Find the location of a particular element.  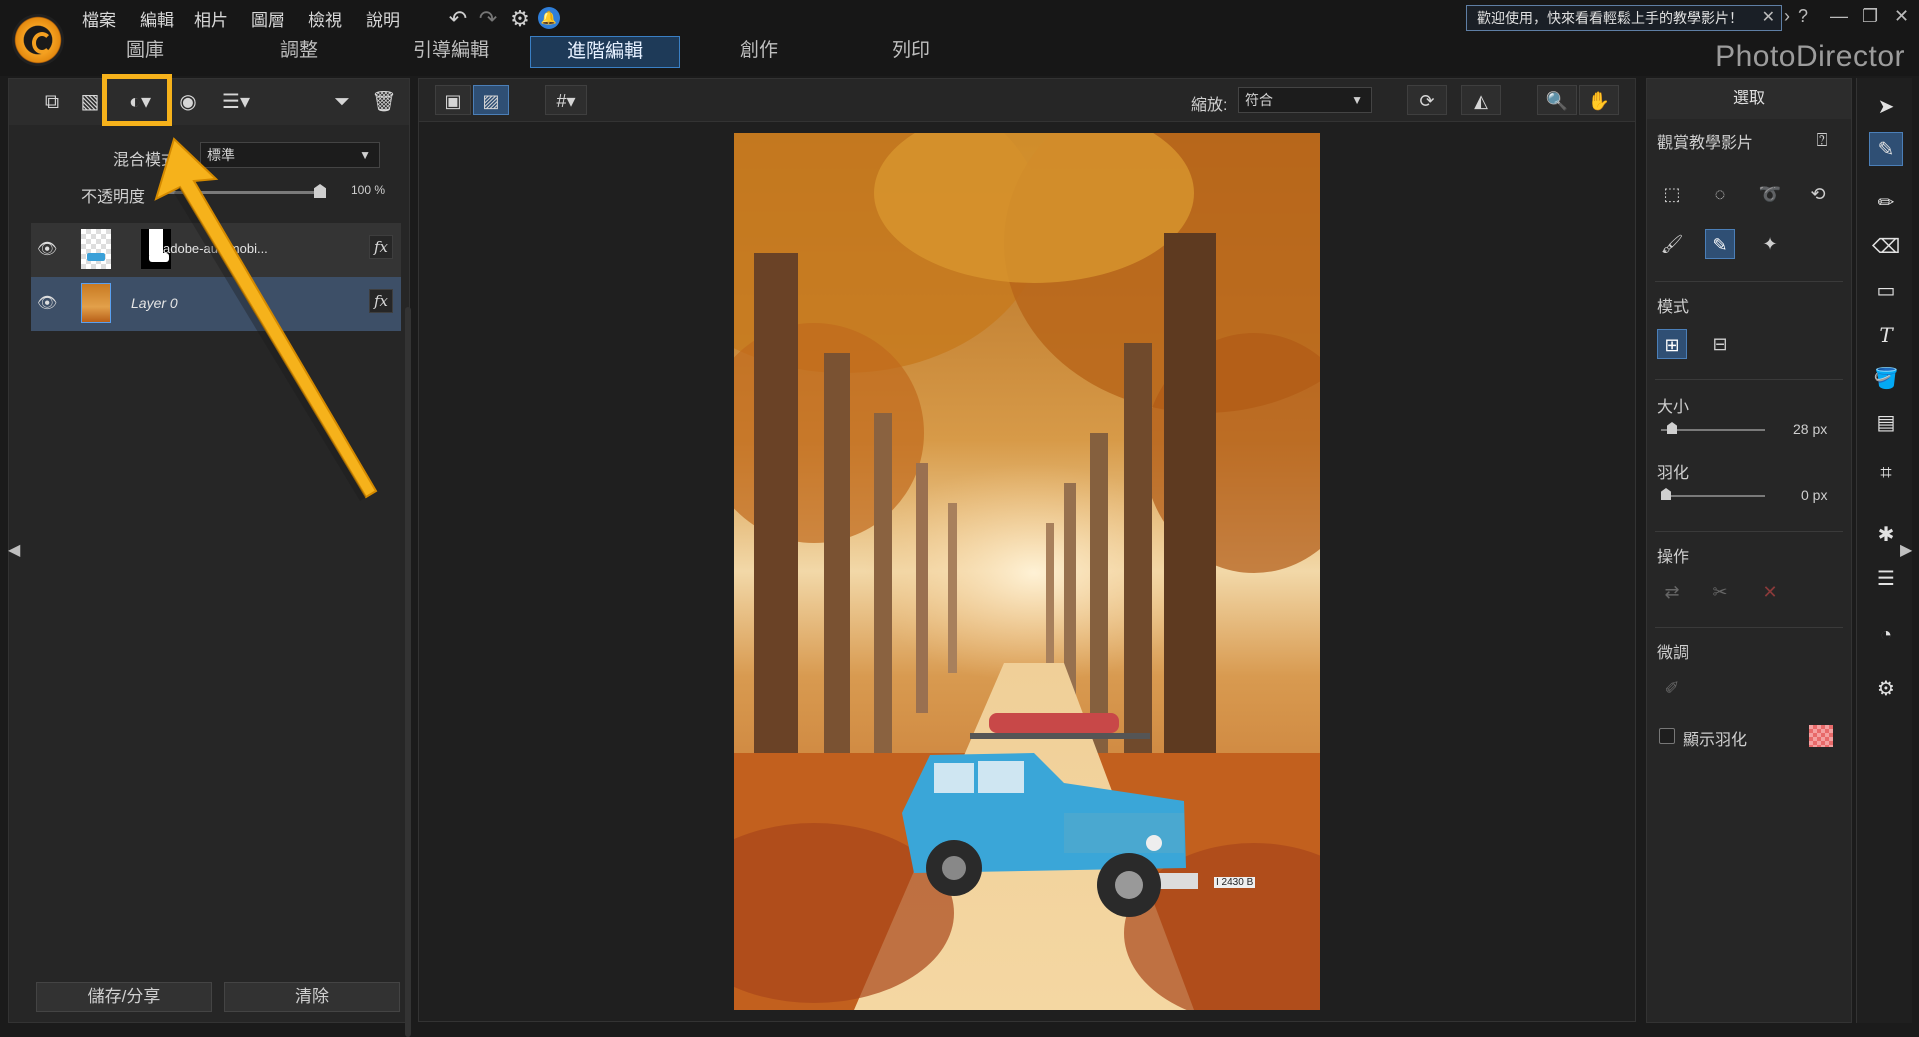

adjustment-sliders-icon: ☰ is located at coordinates (1886, 579).